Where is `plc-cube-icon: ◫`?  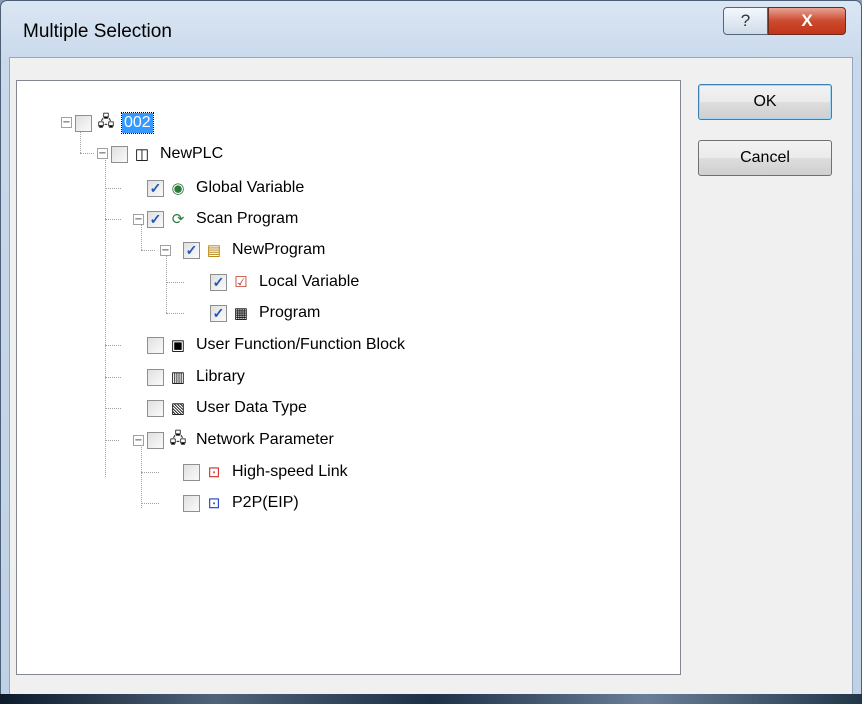 plc-cube-icon: ◫ is located at coordinates (142, 154).